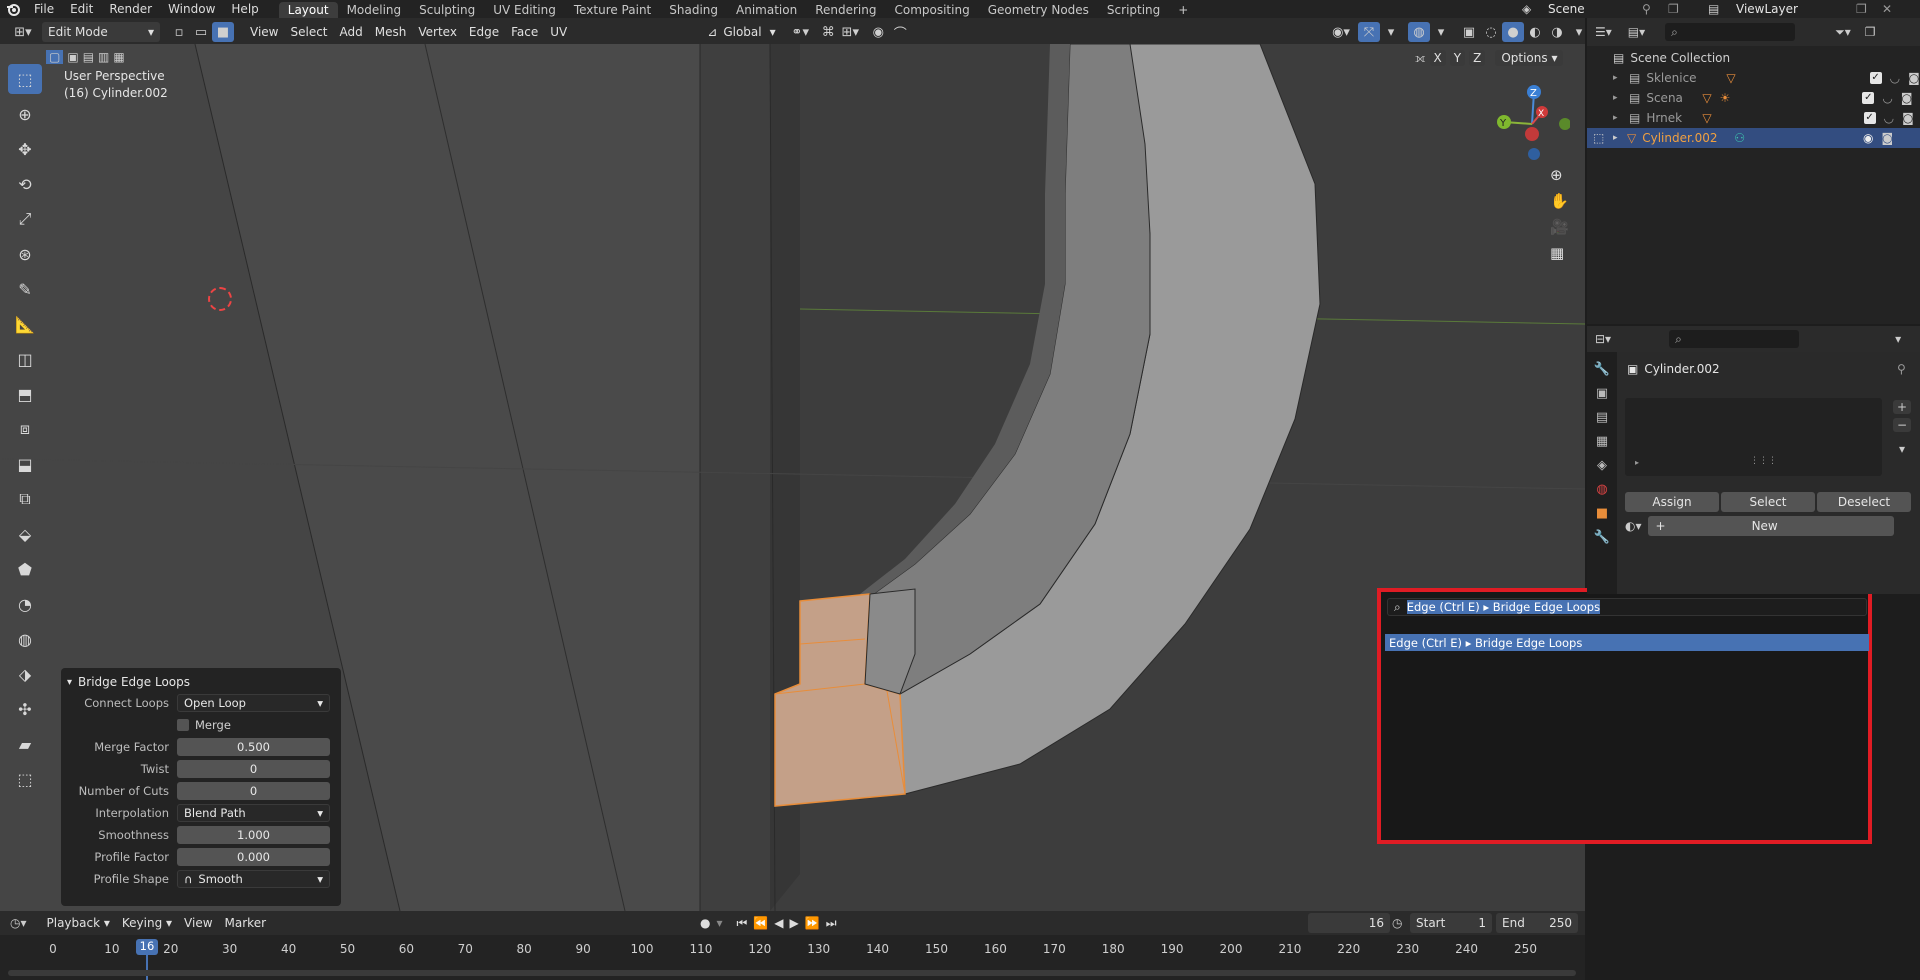 This screenshot has width=1920, height=980. Describe the element at coordinates (1734, 339) in the screenshot. I see `properties-search-input: ⌕` at that location.